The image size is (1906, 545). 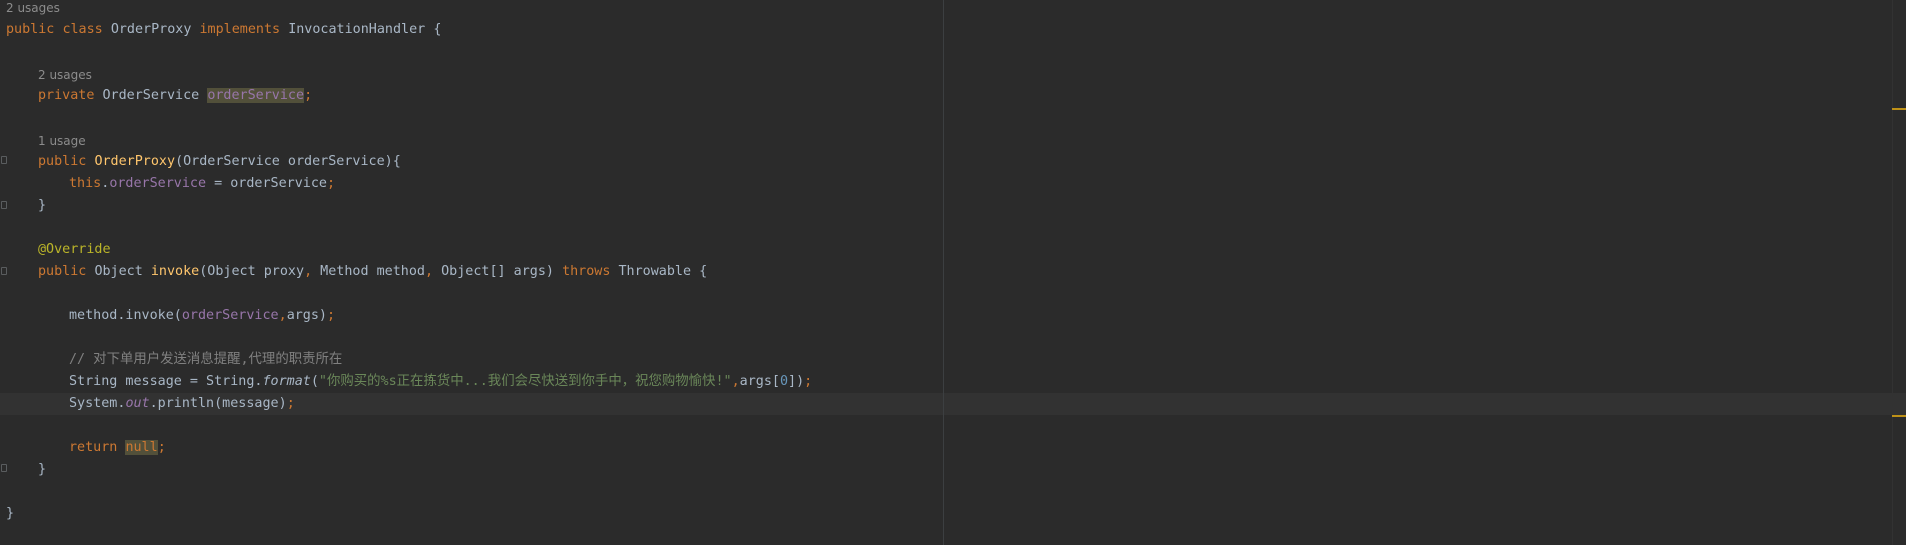 I want to click on code-line-method-close: }, so click(x=42, y=470).